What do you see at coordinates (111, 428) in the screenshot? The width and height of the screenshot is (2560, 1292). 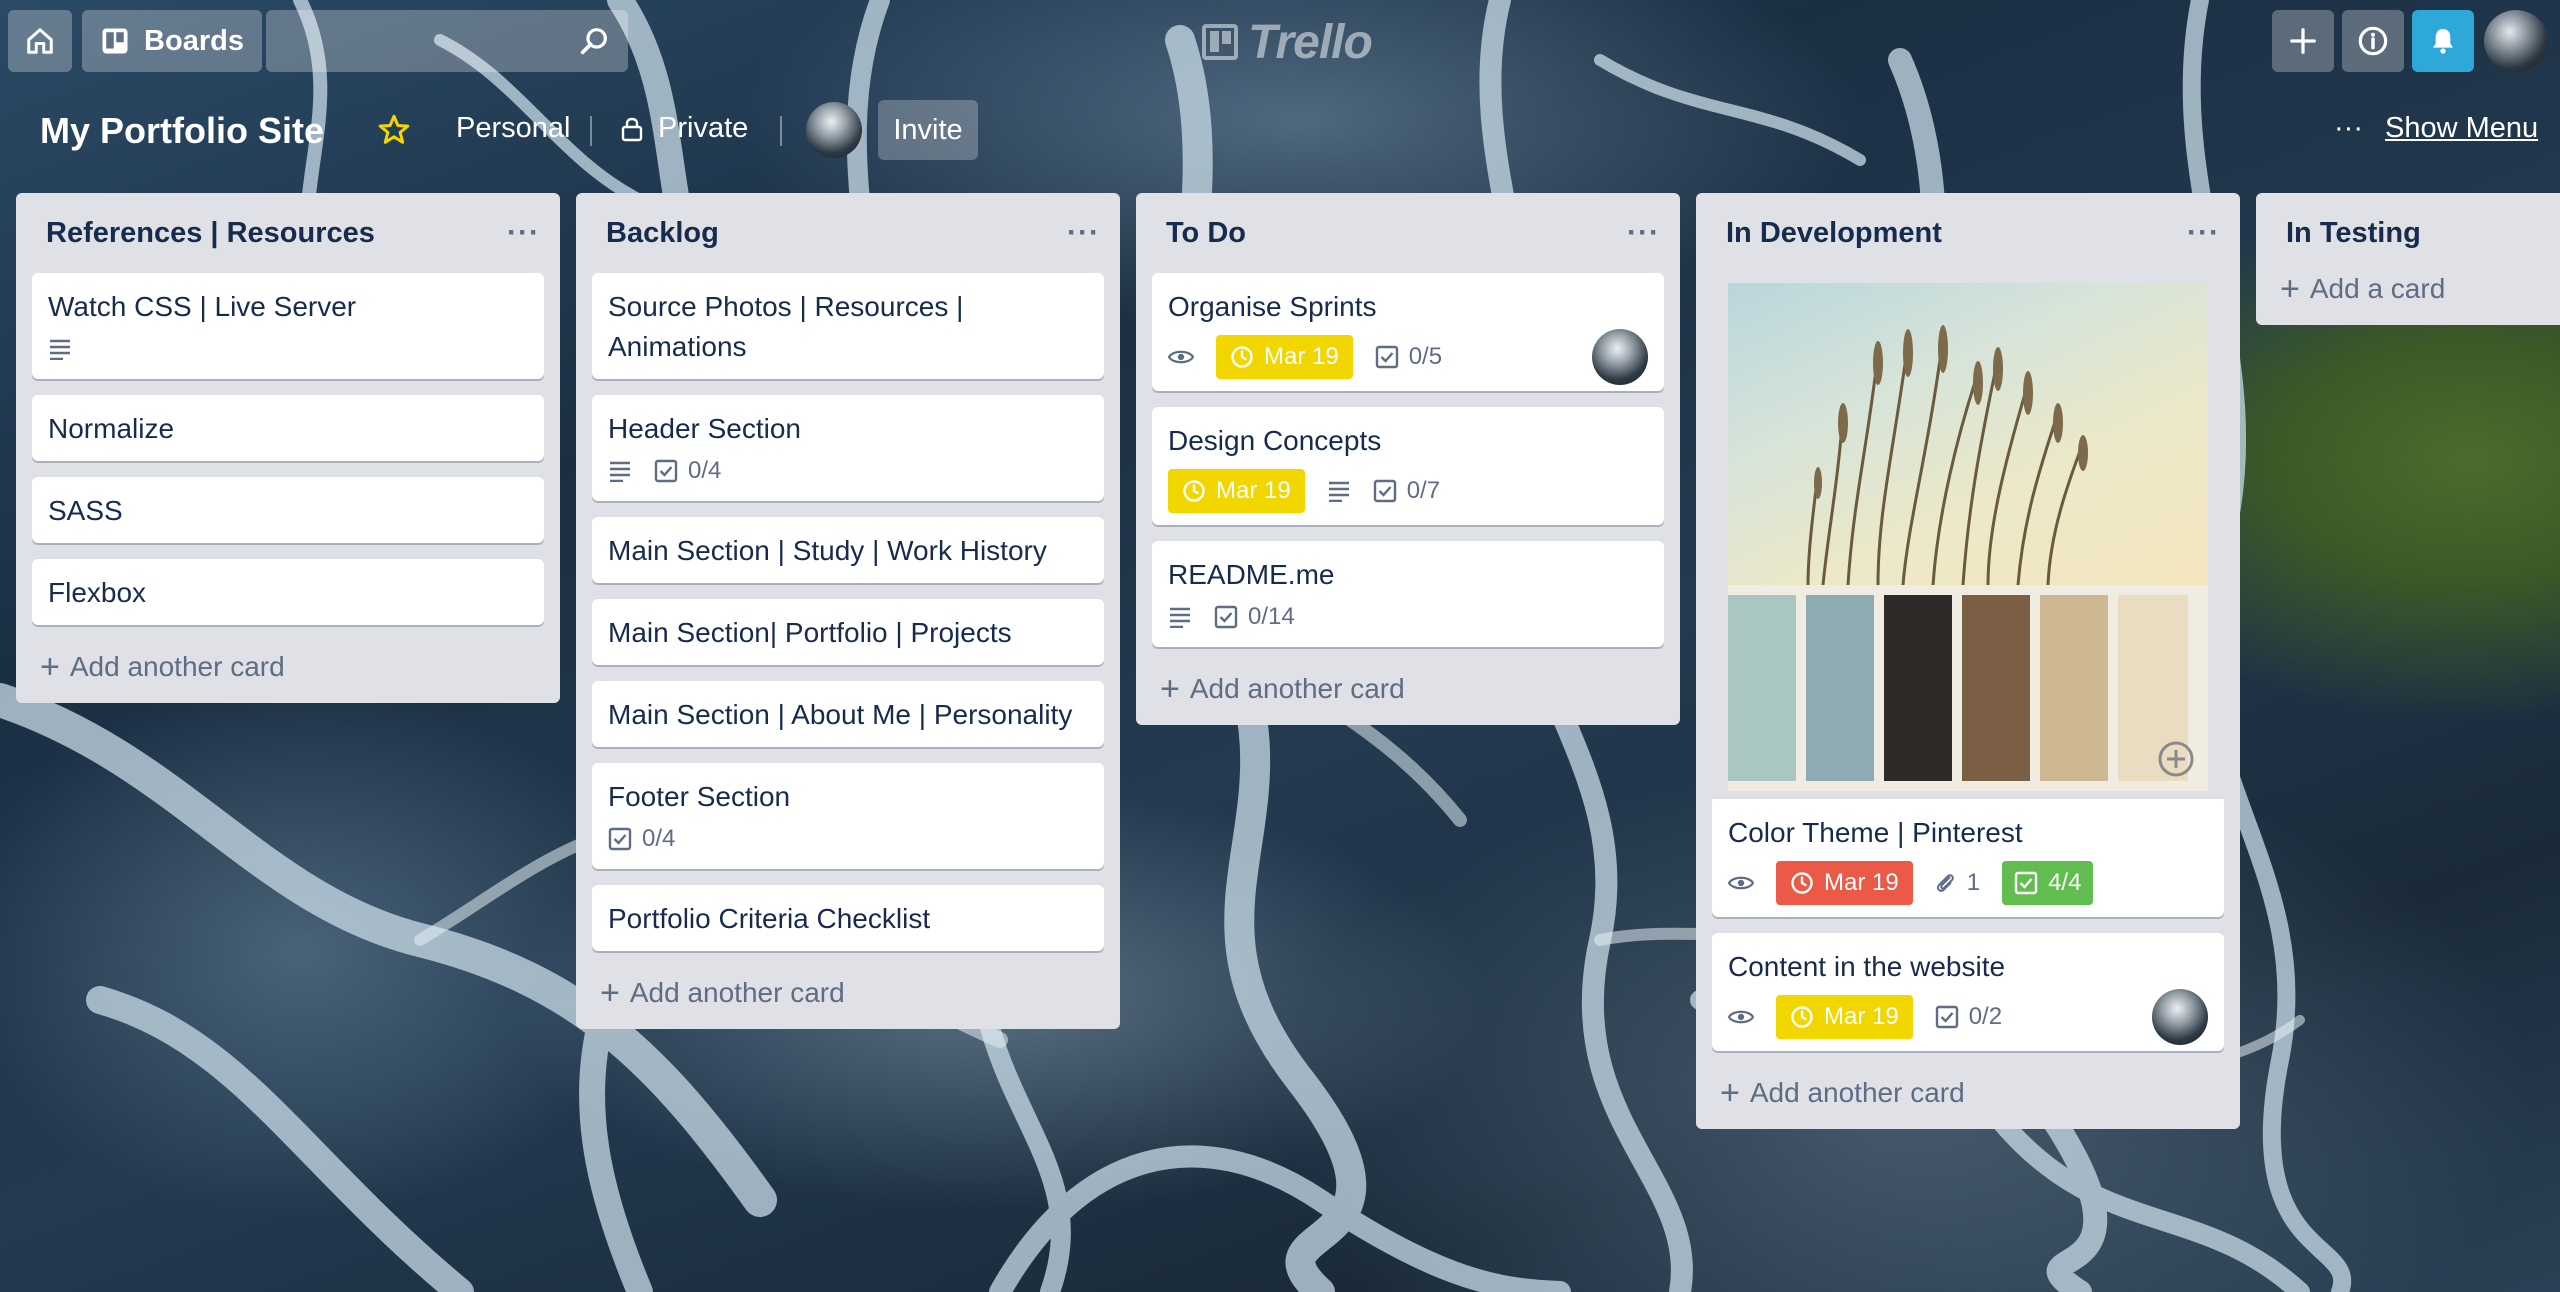 I see `card-title: Normalize` at bounding box center [111, 428].